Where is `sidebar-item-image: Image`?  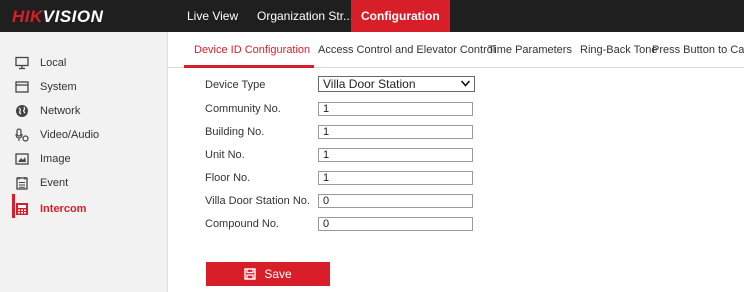
sidebar-item-image: Image is located at coordinates (89, 159).